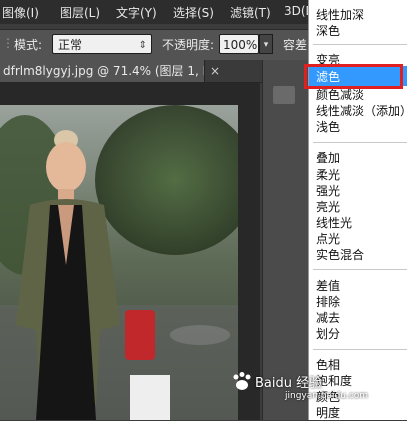 The height and width of the screenshot is (421, 407). I want to click on blend-difference: 差值, so click(328, 285).